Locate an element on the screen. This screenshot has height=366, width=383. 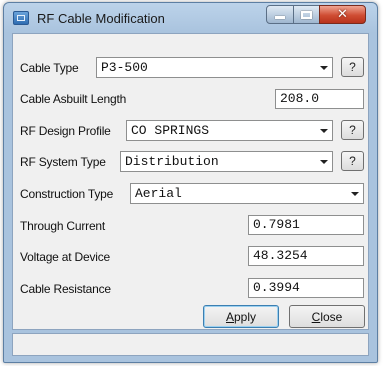
close-window-button: ✕ is located at coordinates (342, 14).